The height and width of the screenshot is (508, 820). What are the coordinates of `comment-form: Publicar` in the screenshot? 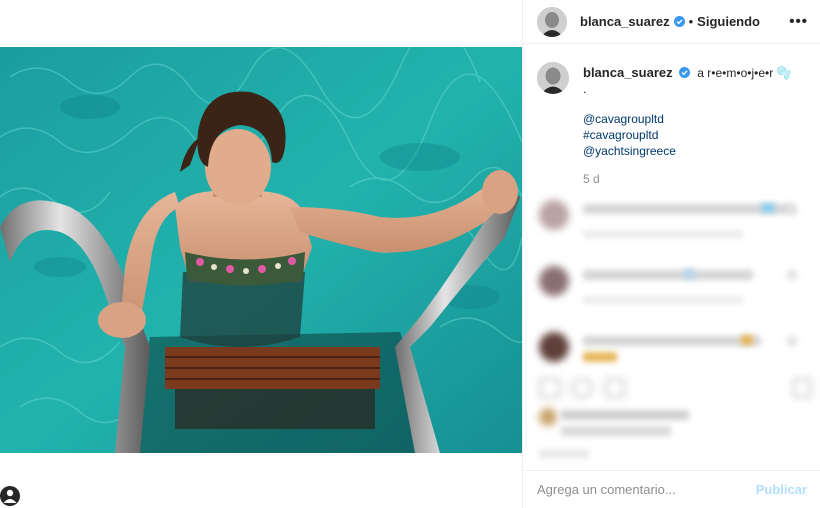 It's located at (671, 489).